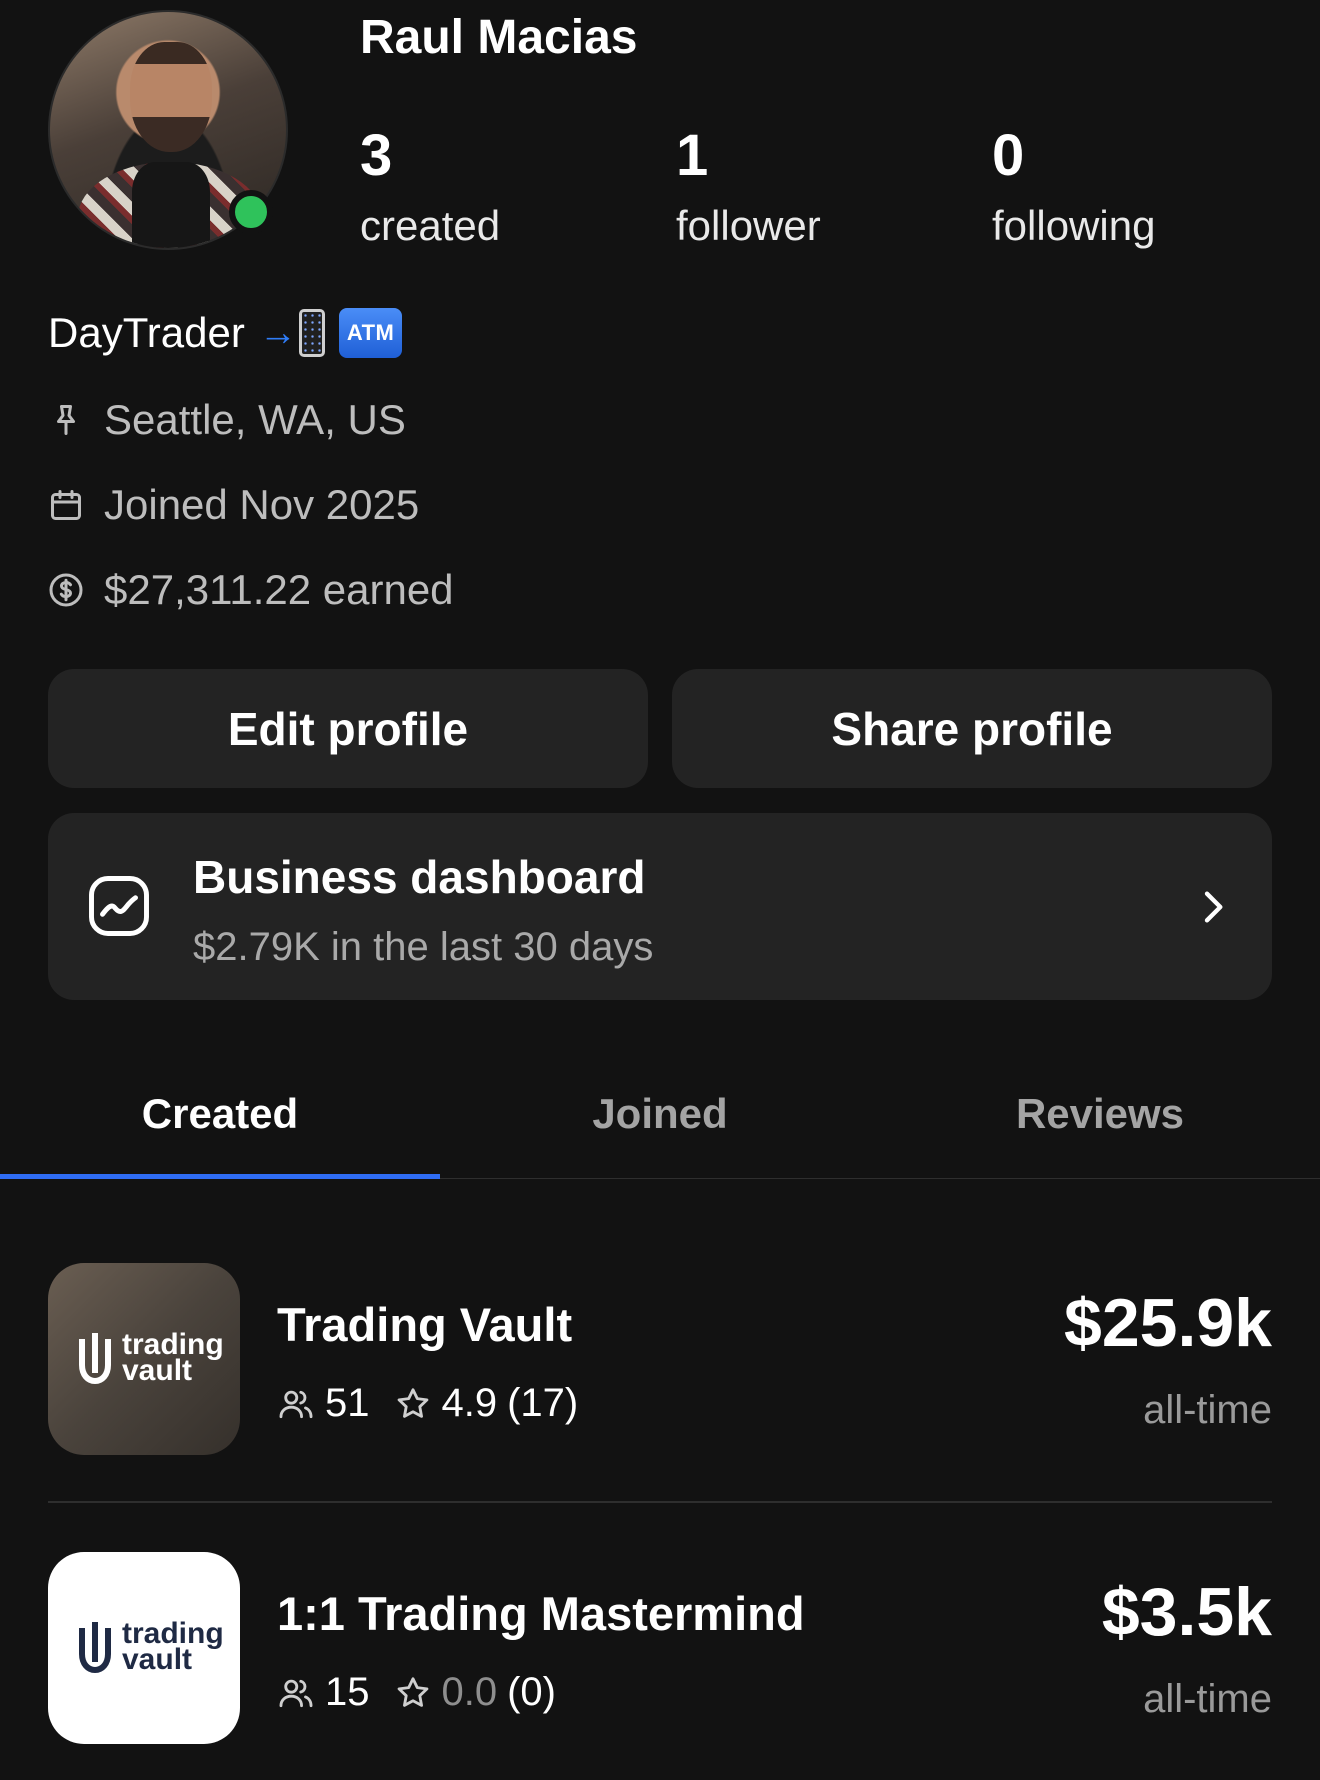 This screenshot has height=1780, width=1320. What do you see at coordinates (541, 1613) in the screenshot?
I see `item-title: 1:1 Trading Mastermind` at bounding box center [541, 1613].